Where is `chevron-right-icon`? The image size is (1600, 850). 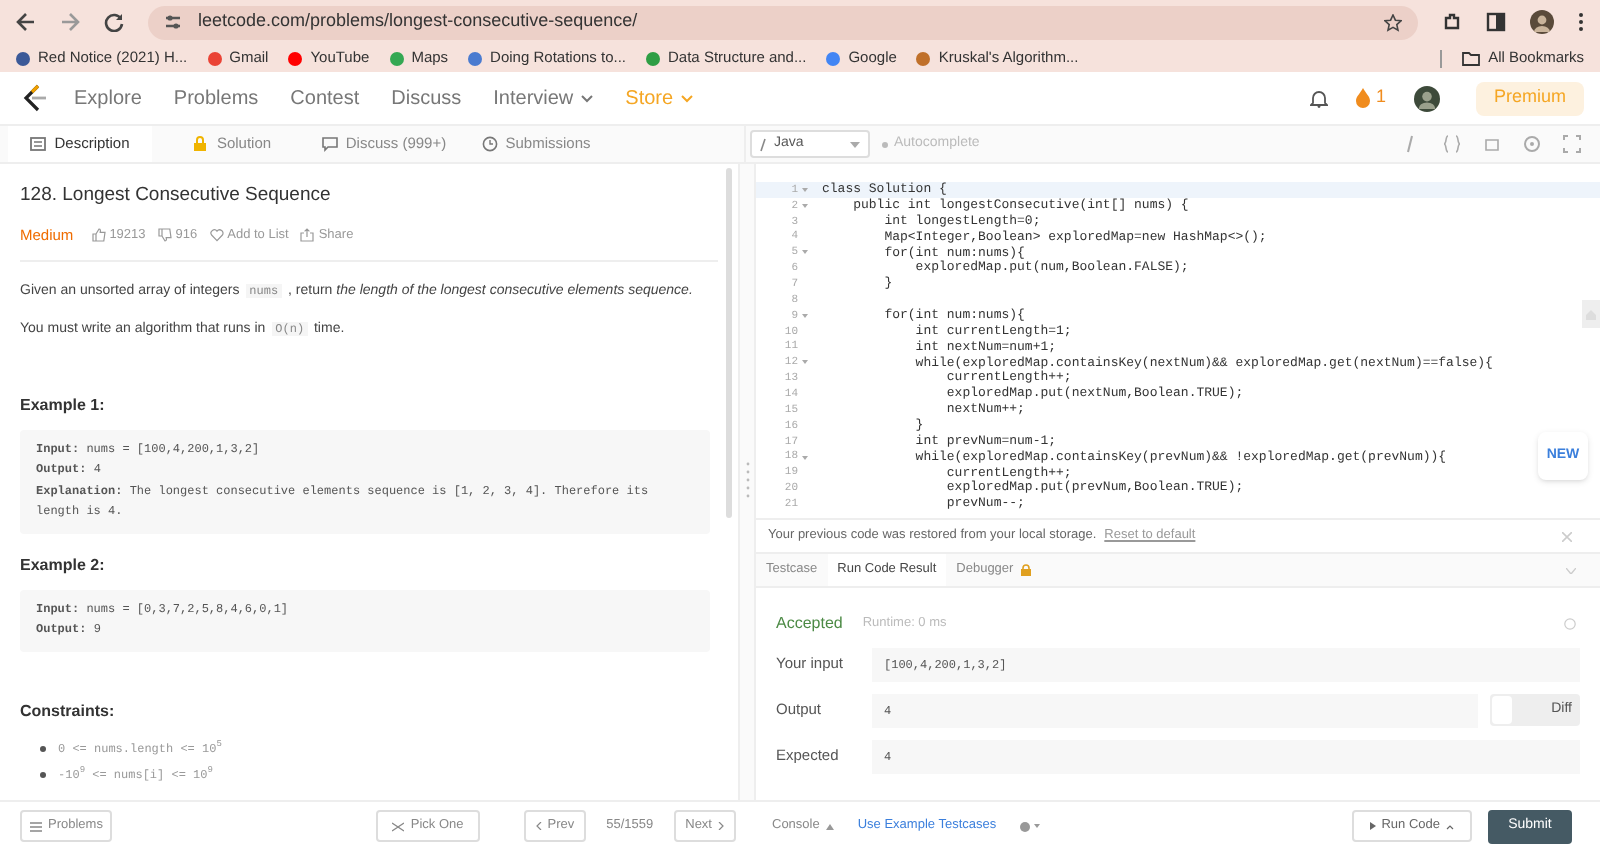 chevron-right-icon is located at coordinates (721, 826).